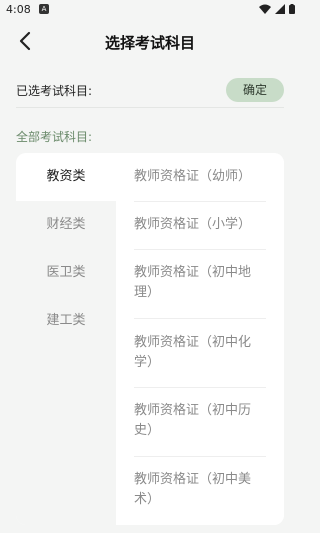 The image size is (320, 533). What do you see at coordinates (66, 273) in the screenshot?
I see `category-item-yiwei: 医卫类` at bounding box center [66, 273].